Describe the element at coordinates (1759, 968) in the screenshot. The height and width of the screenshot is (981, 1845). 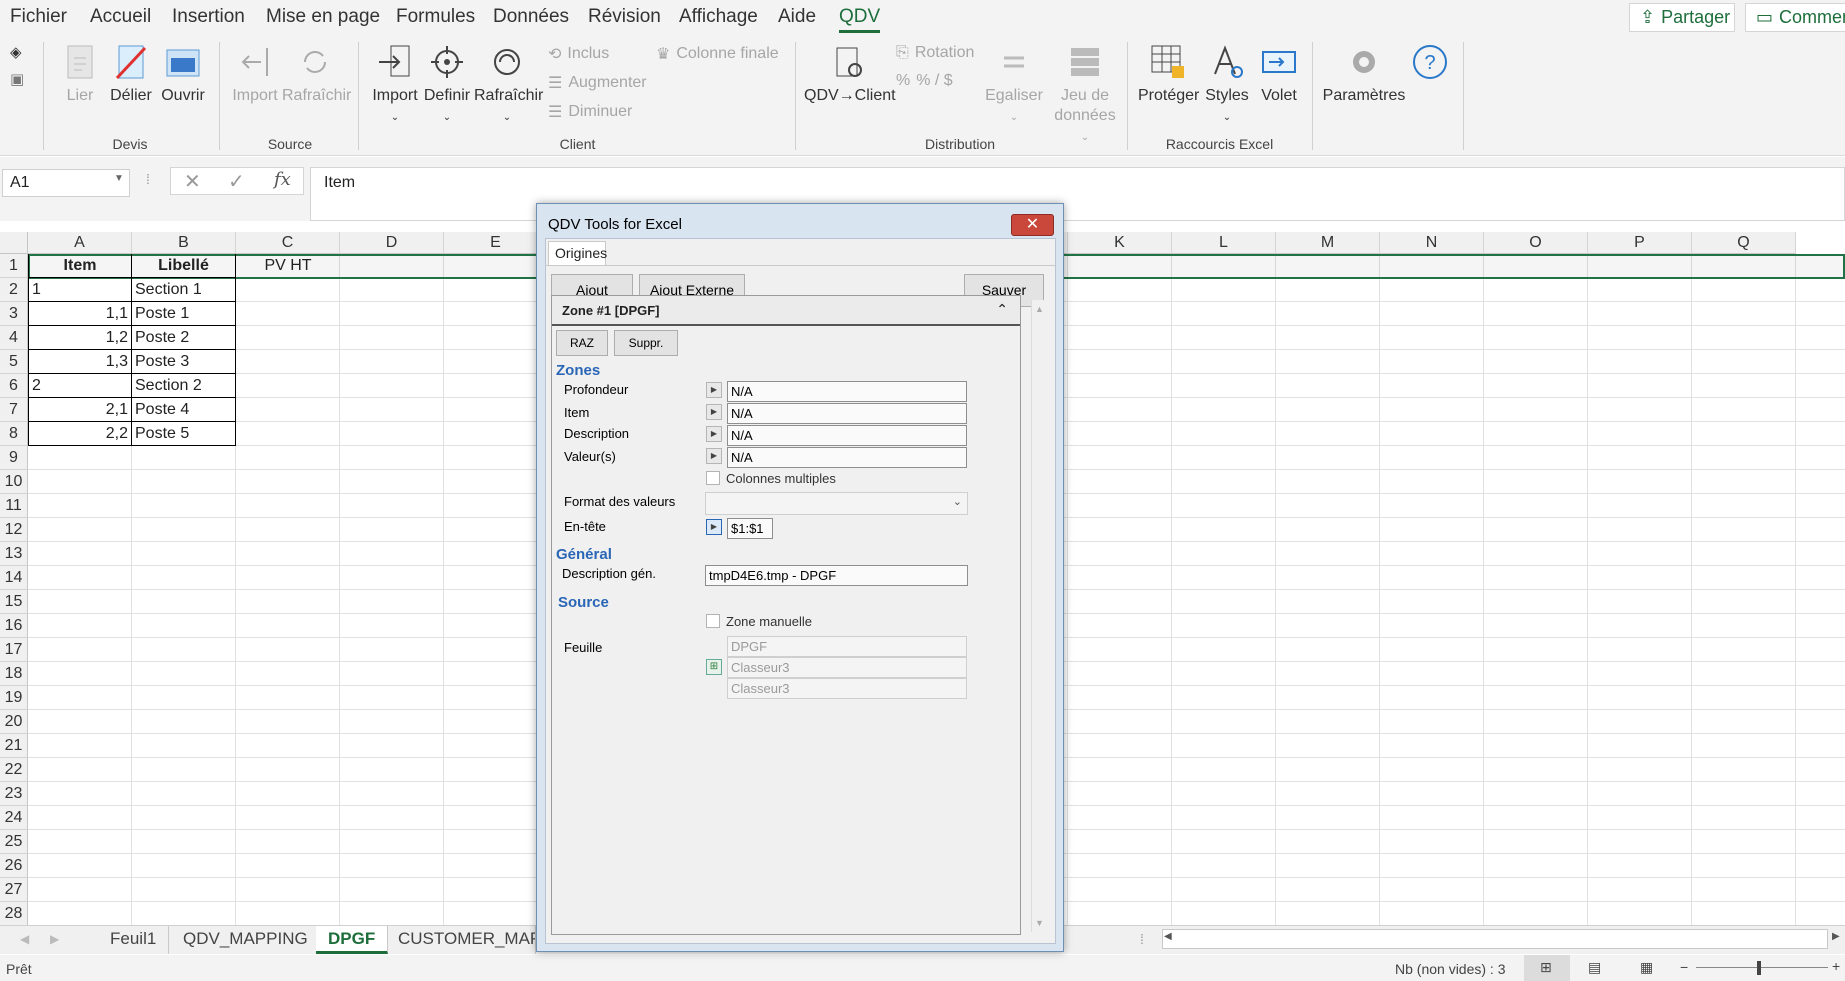
I see `zoom-slider-handle` at that location.